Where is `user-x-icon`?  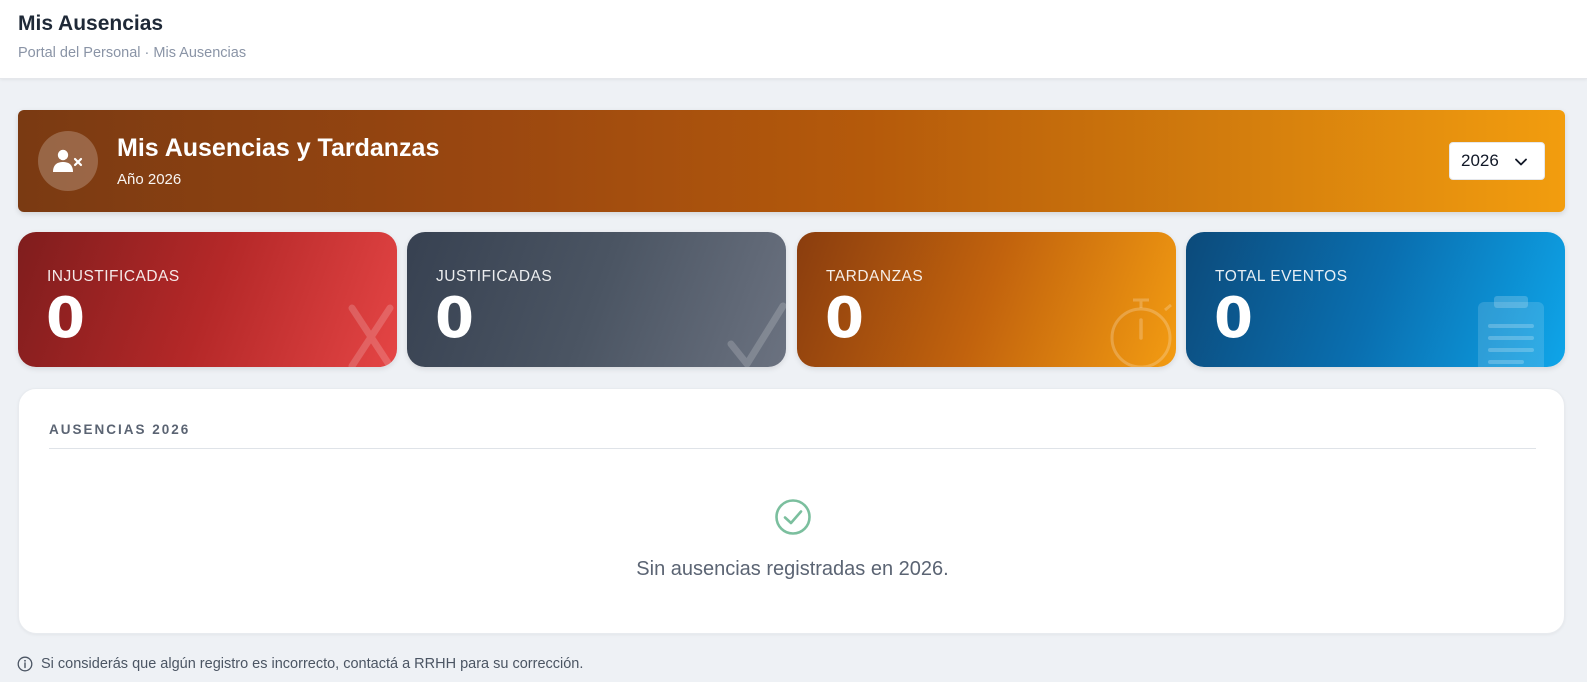
user-x-icon is located at coordinates (68, 161).